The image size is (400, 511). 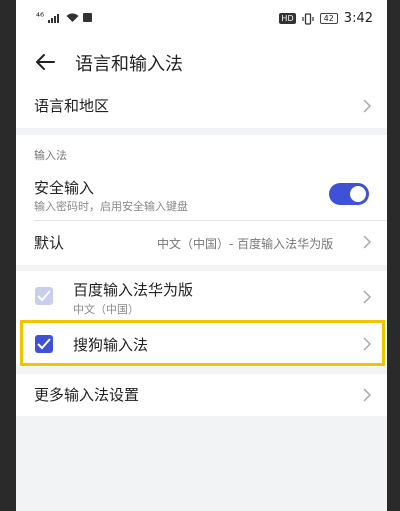 I want to click on signal-icon, so click(x=54, y=18).